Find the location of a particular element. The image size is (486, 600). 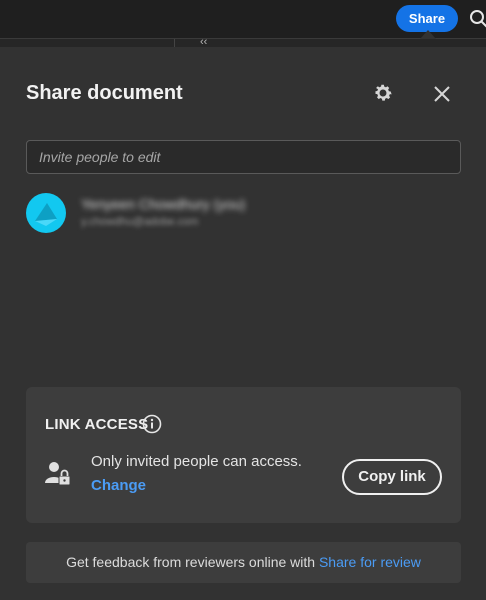

search-icon is located at coordinates (477, 19).